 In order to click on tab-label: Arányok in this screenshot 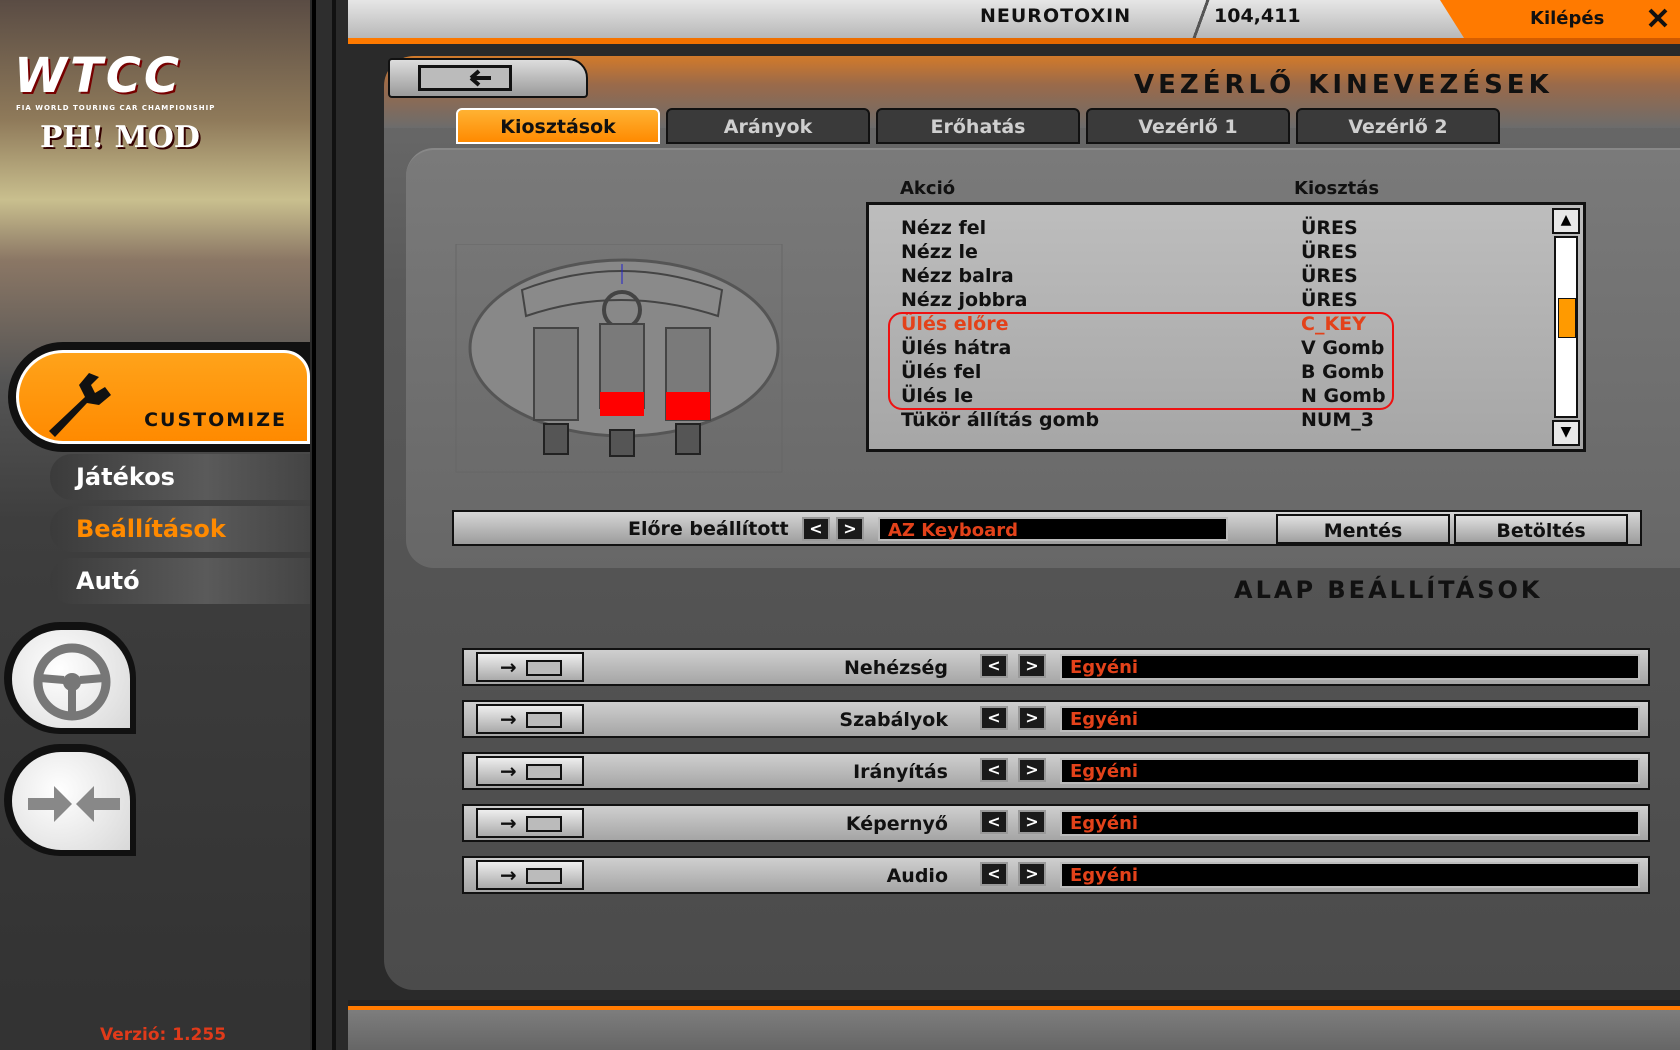, I will do `click(768, 127)`.